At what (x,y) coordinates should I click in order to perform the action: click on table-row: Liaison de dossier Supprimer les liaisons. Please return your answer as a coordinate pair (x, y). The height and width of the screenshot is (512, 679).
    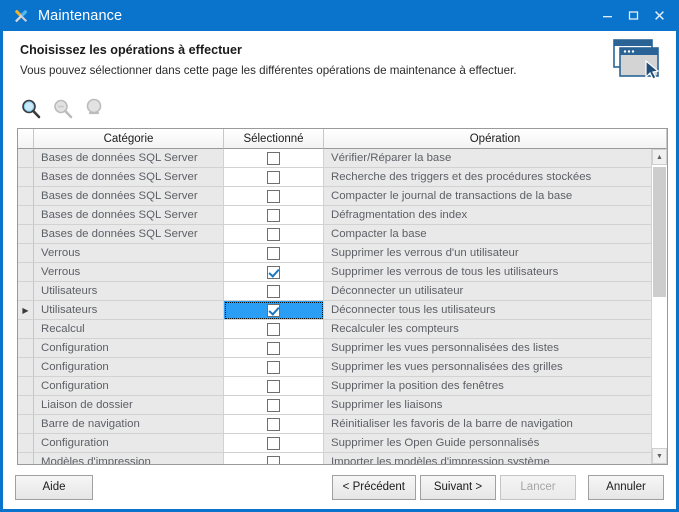
    Looking at the image, I should click on (334, 405).